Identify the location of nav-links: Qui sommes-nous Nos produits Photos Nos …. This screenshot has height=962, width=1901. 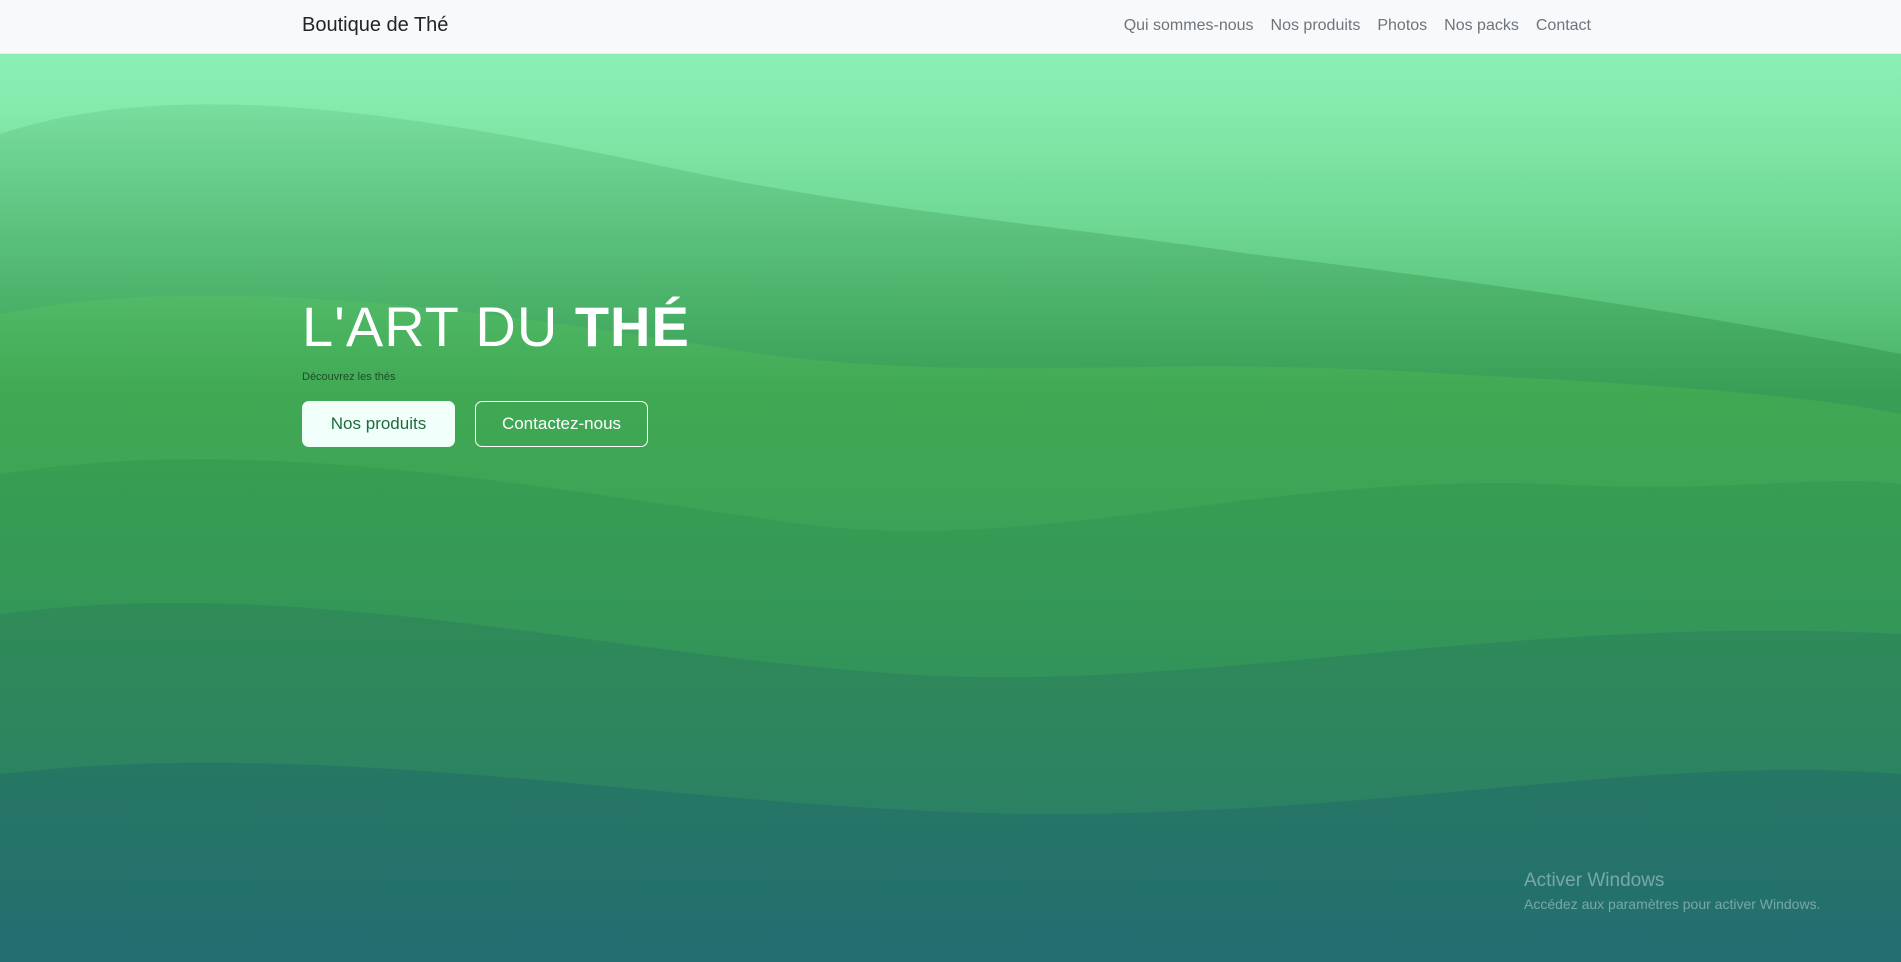
(1357, 26).